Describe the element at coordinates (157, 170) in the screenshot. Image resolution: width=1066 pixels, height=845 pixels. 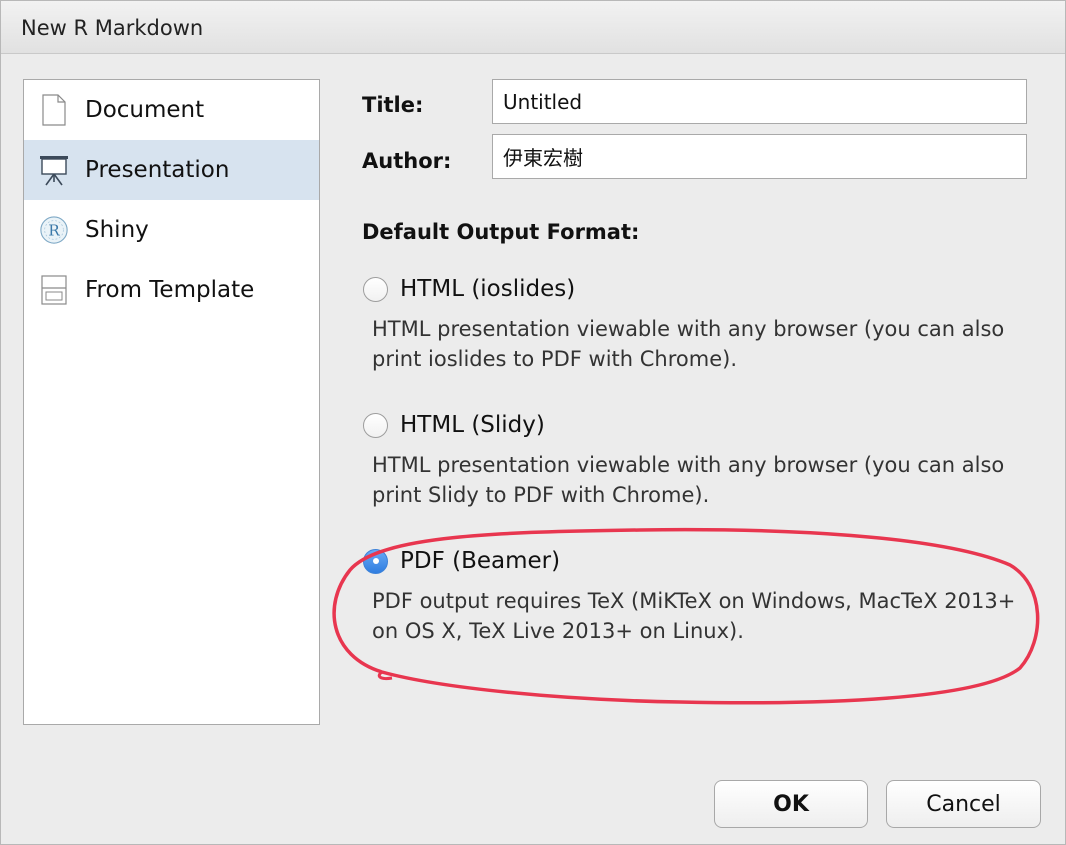
I see `sidebar-item-label: Presentation` at that location.